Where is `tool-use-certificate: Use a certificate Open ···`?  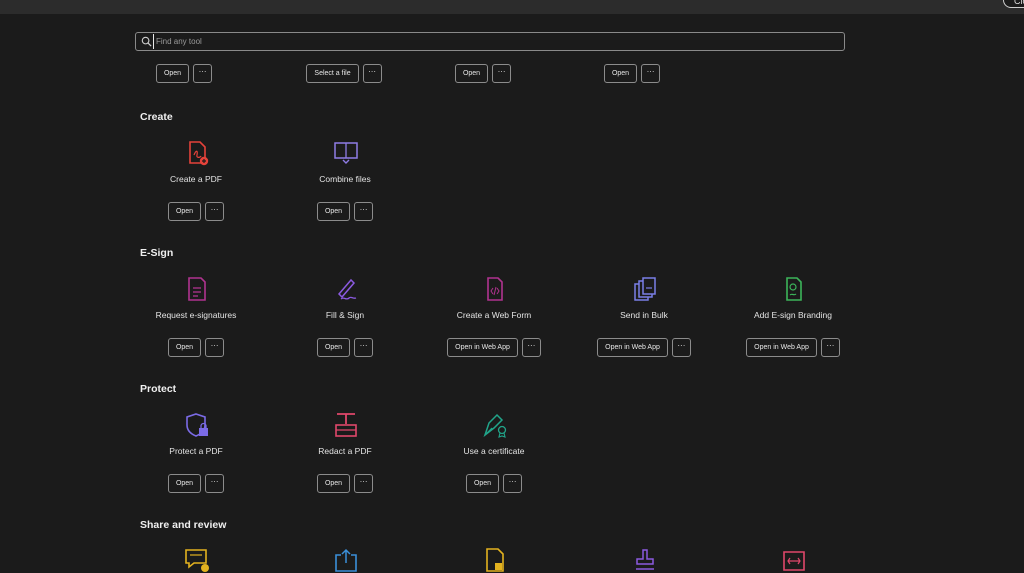 tool-use-certificate: Use a certificate Open ··· is located at coordinates (494, 457).